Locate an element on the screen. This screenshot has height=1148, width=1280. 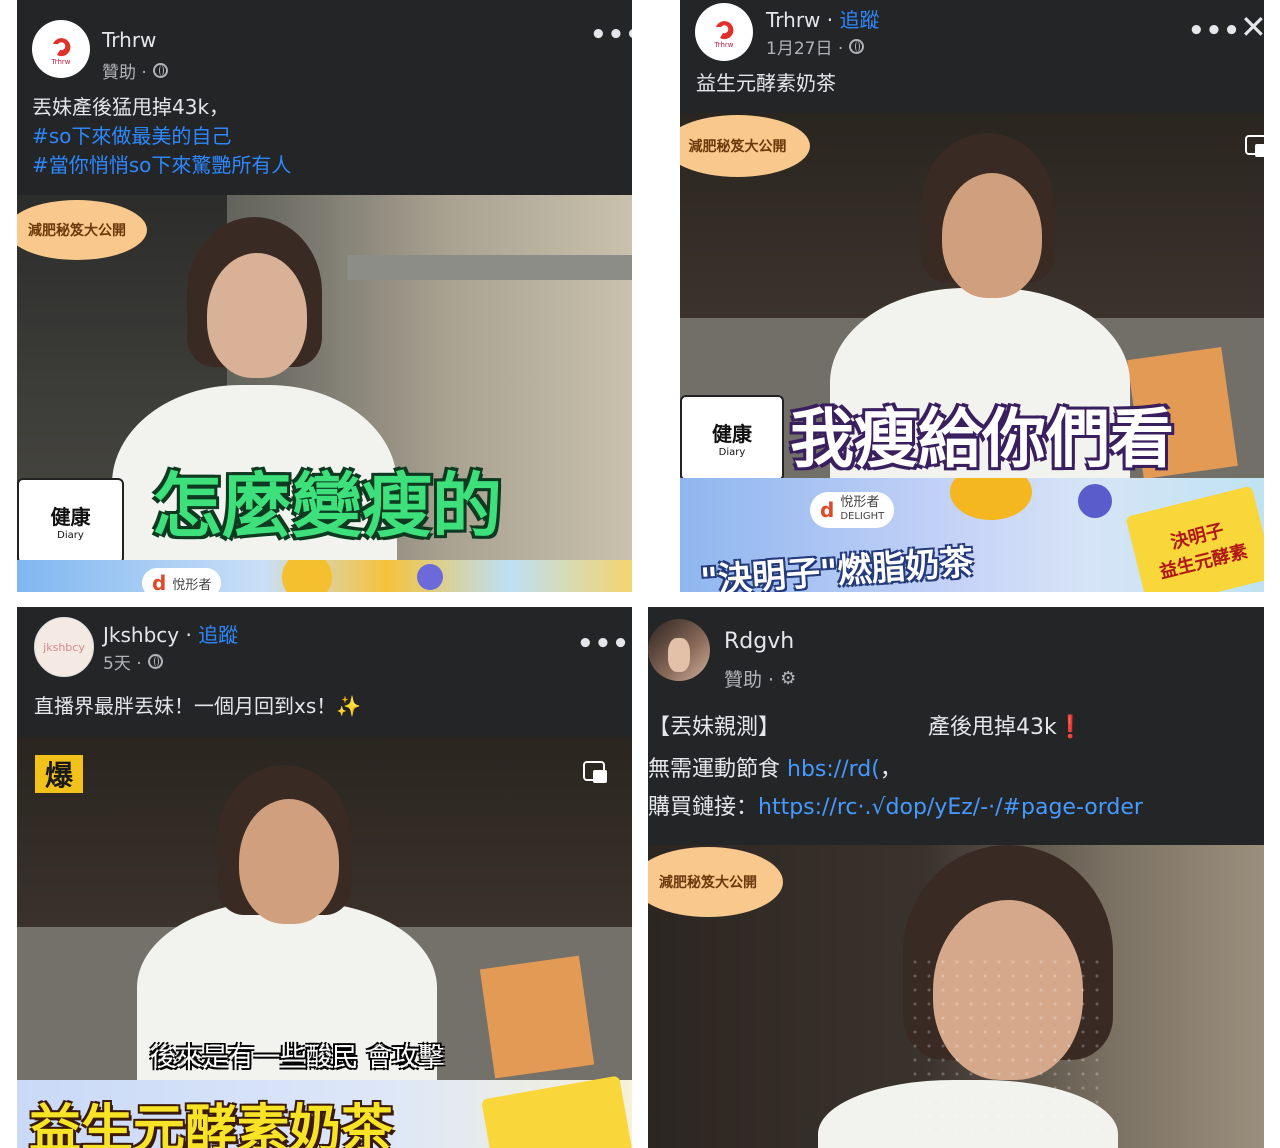
post-meta: 1月27日 · is located at coordinates (815, 46).